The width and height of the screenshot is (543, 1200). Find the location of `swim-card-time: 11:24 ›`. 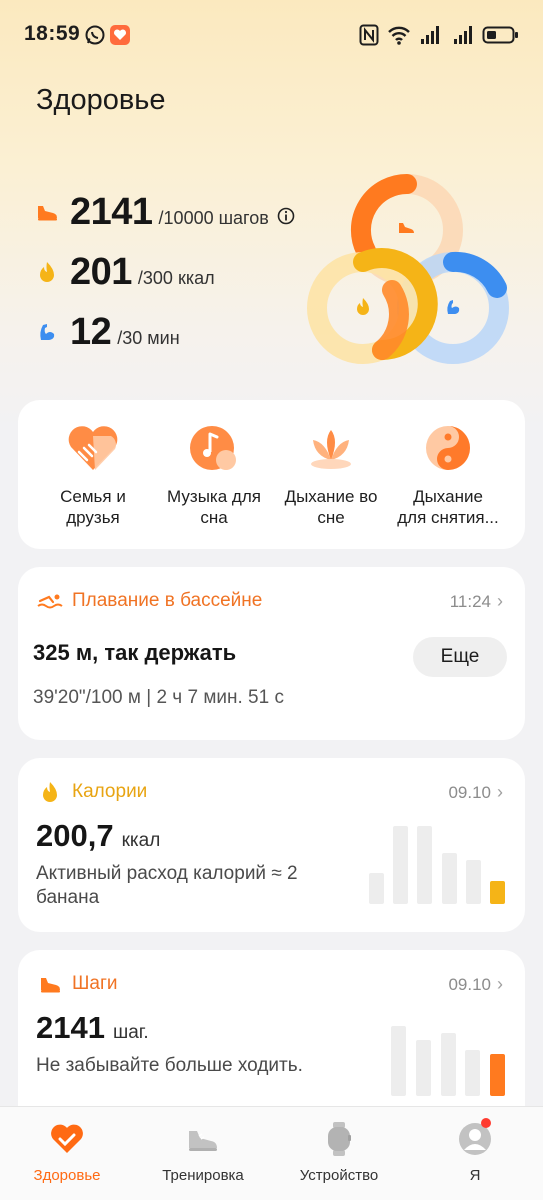

swim-card-time: 11:24 › is located at coordinates (476, 601).